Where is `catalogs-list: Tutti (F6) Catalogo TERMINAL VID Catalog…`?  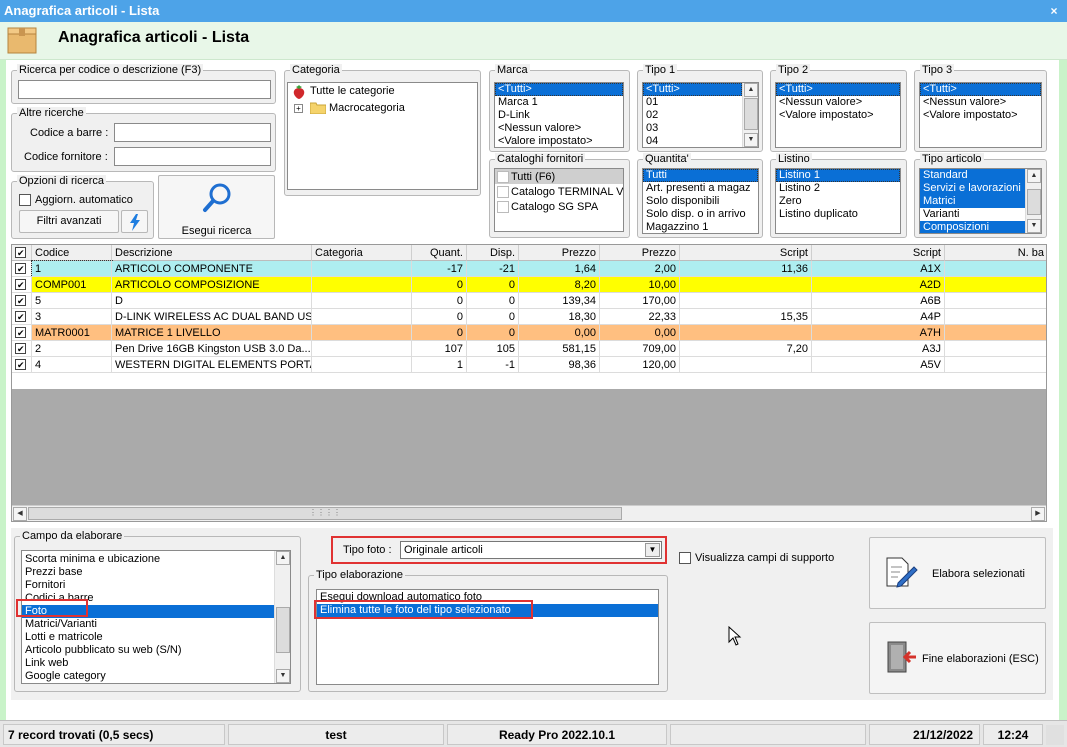 catalogs-list: Tutti (F6) Catalogo TERMINAL VID Catalog… is located at coordinates (559, 200).